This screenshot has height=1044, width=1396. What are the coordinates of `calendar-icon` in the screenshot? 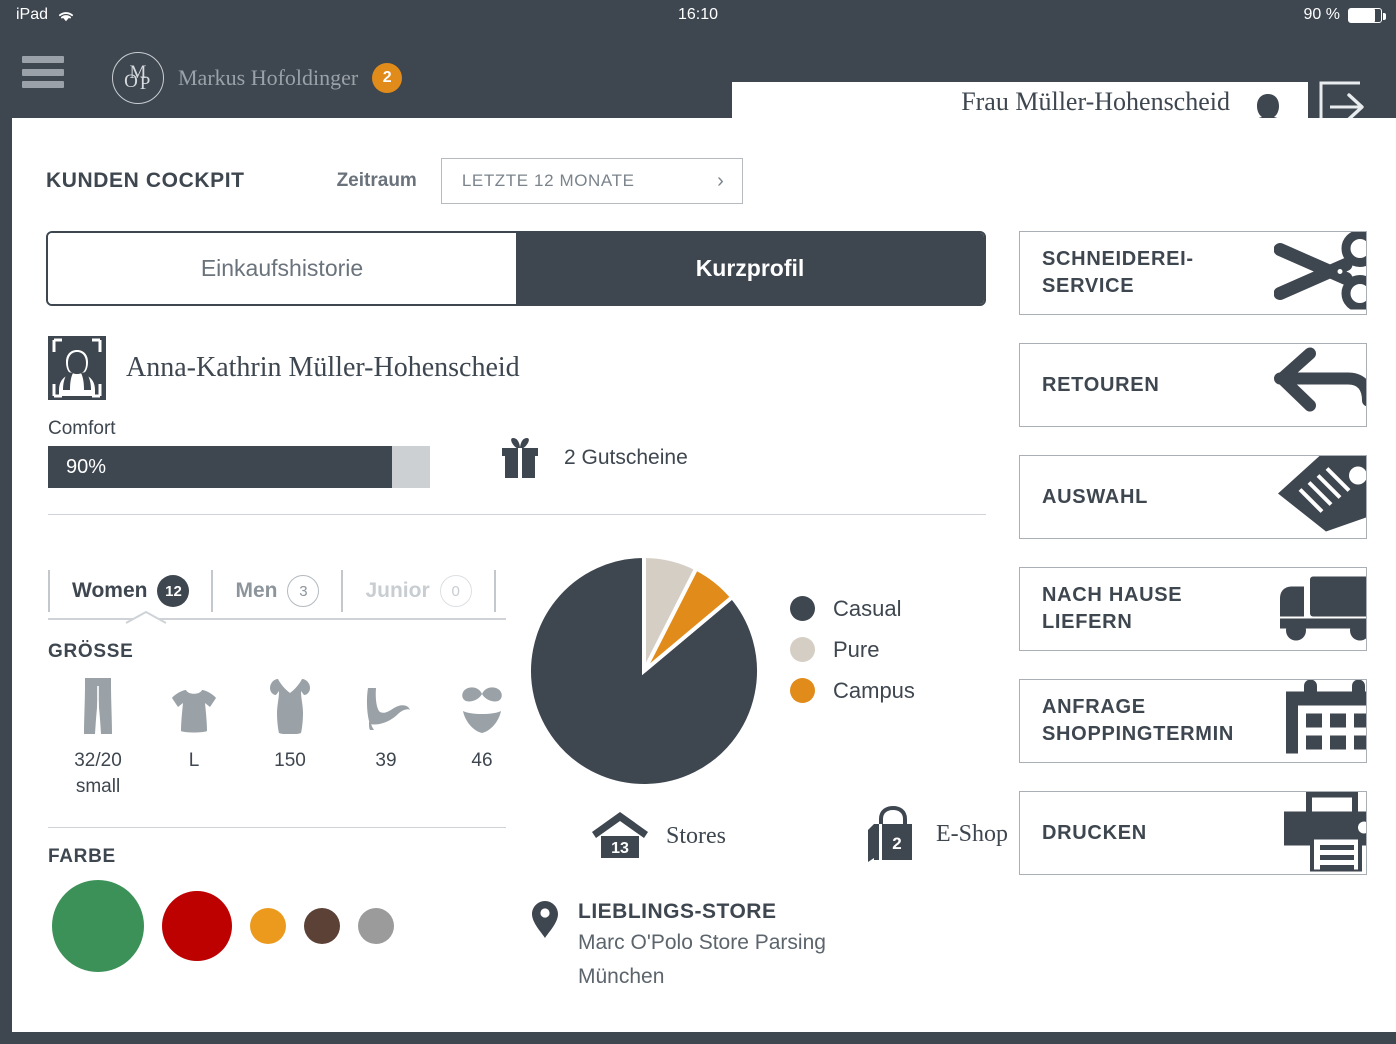 It's located at (1323, 721).